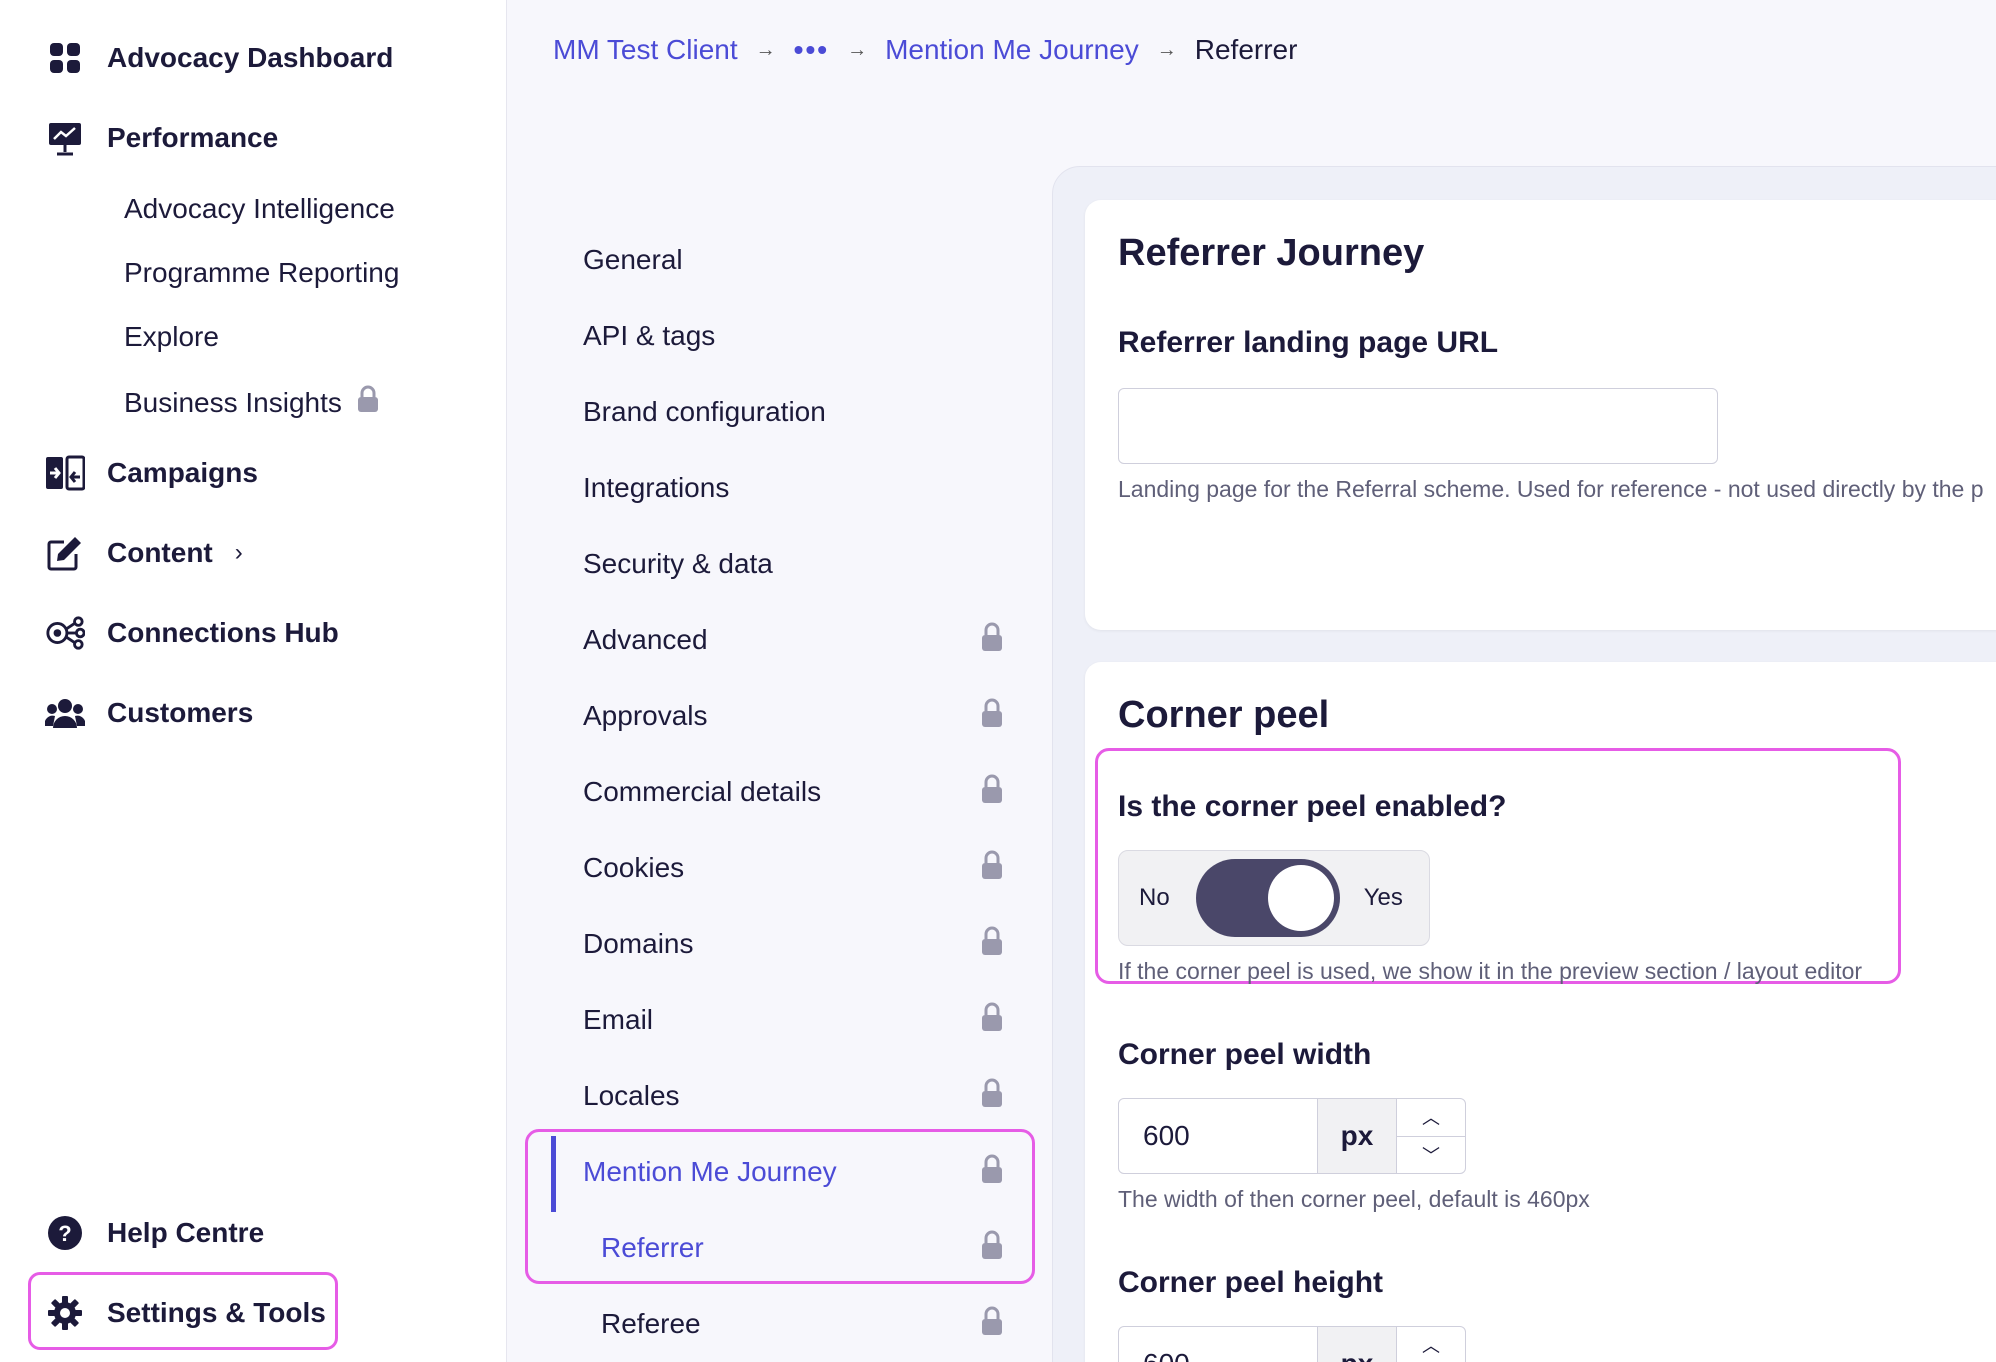 This screenshot has width=1996, height=1362. I want to click on settings-nav-label: Integrations, so click(656, 487).